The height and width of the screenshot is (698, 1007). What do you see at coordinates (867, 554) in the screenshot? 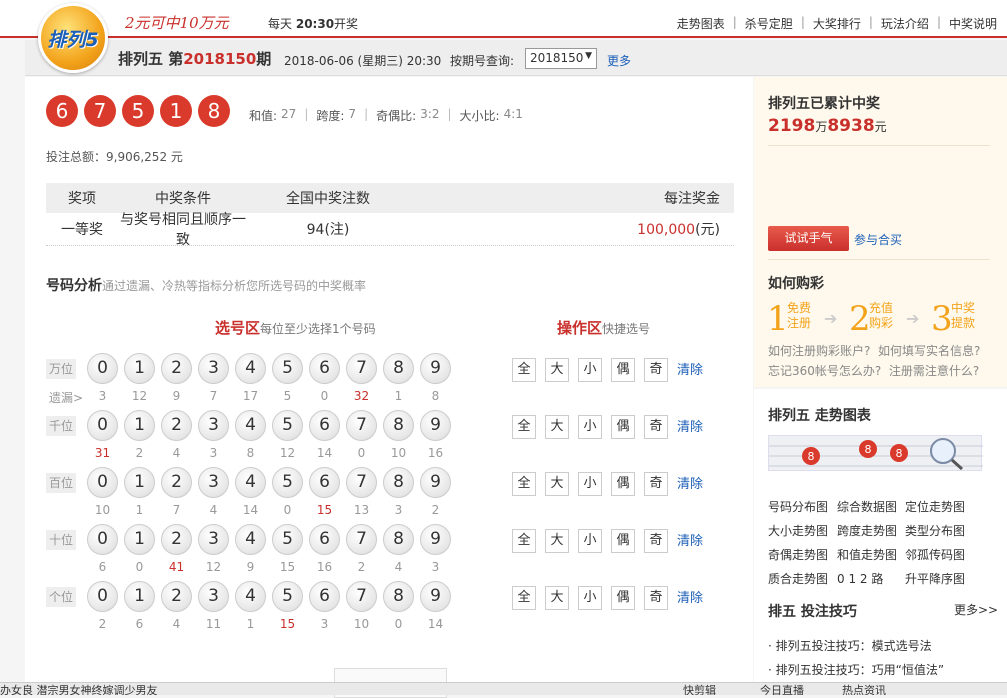
I see `trend-link: 和值走势图` at bounding box center [867, 554].